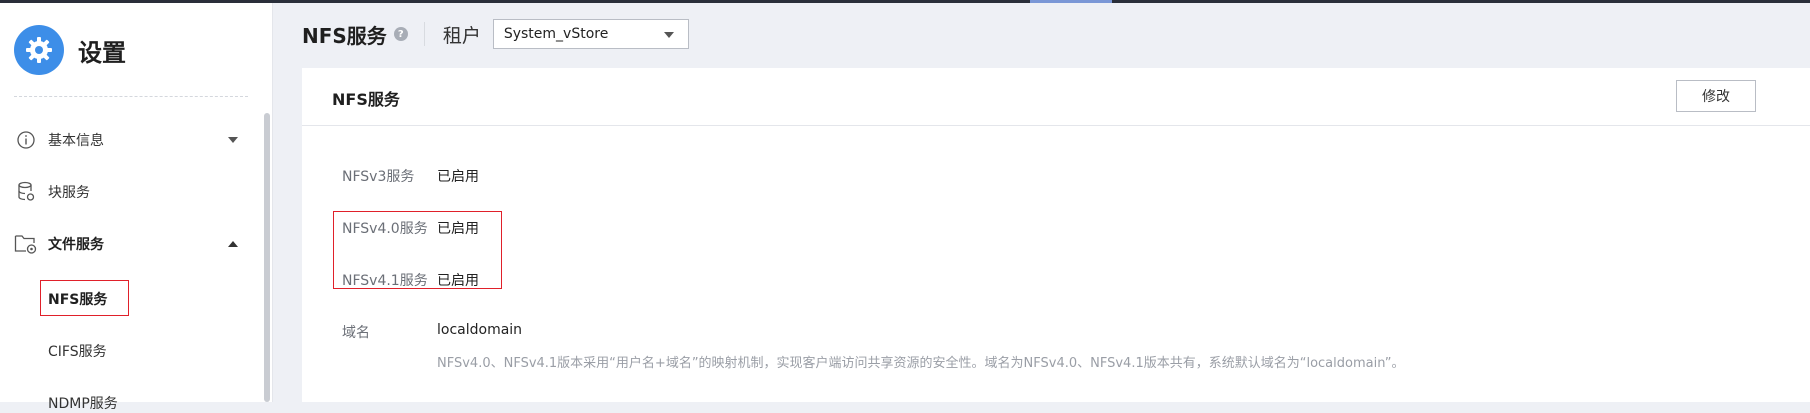 This screenshot has width=1810, height=413. What do you see at coordinates (76, 141) in the screenshot?
I see `sidebar-item-label: 基本信息` at bounding box center [76, 141].